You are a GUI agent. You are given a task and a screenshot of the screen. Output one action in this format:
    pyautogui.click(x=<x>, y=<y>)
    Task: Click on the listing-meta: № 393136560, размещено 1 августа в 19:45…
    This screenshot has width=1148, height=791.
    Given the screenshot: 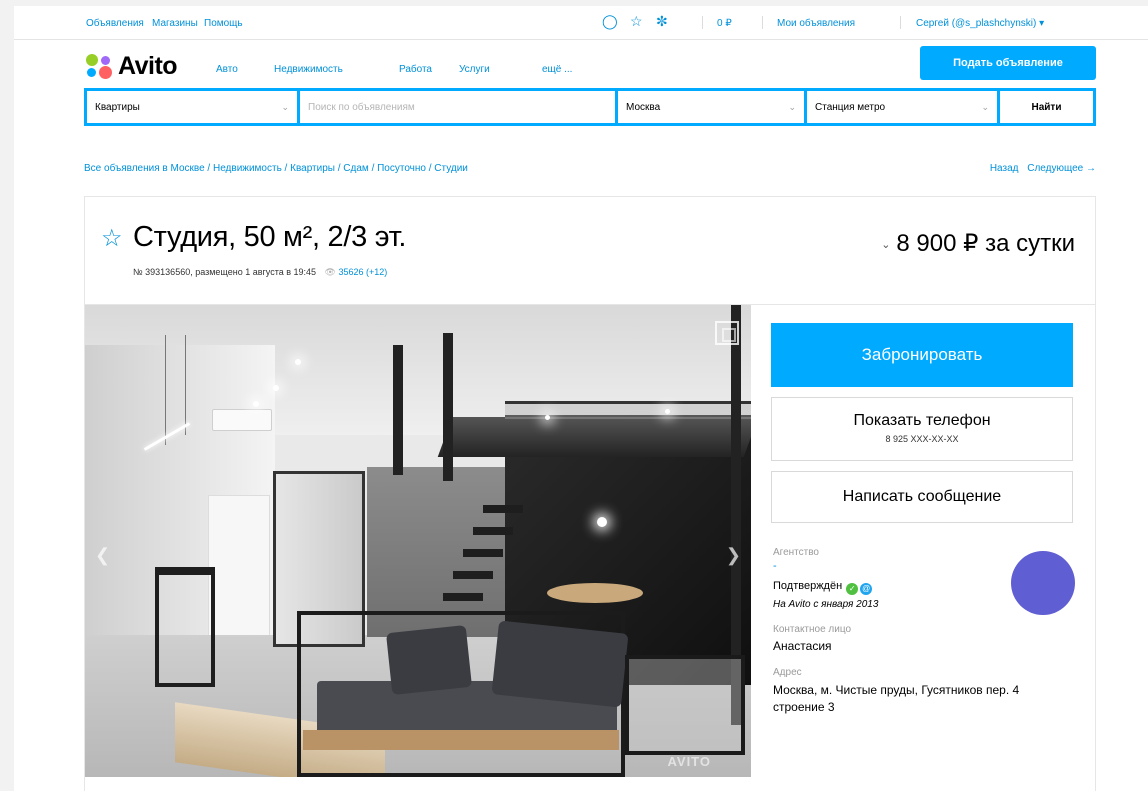 What is the action you would take?
    pyautogui.click(x=260, y=272)
    